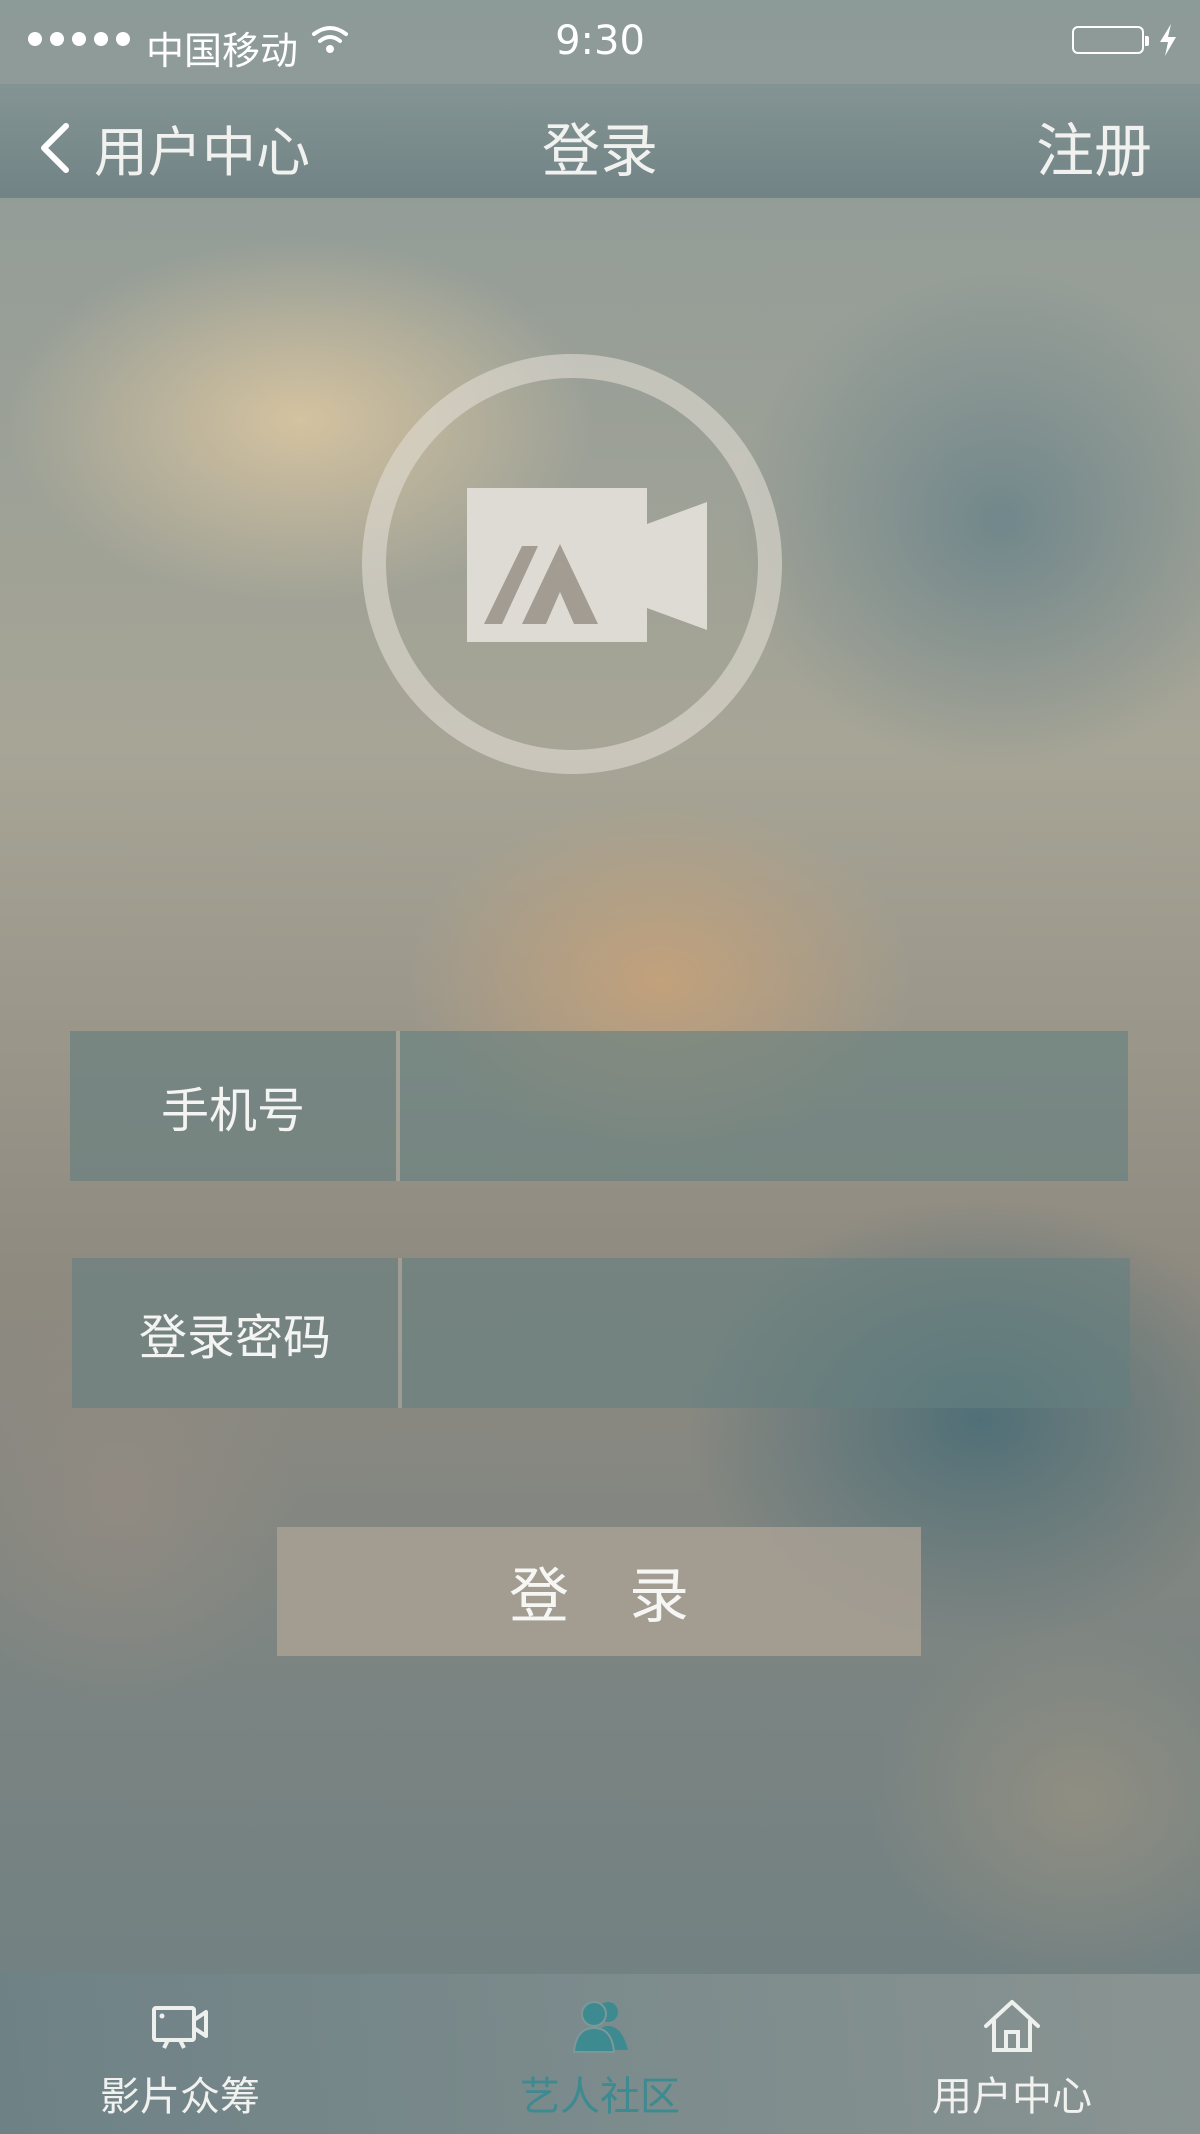 The image size is (1200, 2134). I want to click on phone-row: 手机号, so click(599, 1106).